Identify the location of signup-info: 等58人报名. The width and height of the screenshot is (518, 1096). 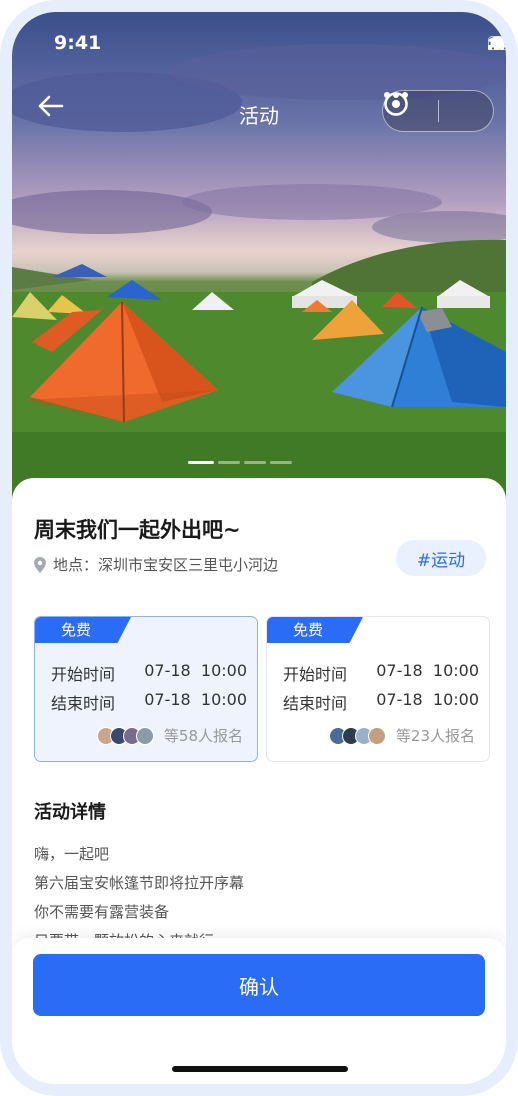
(169, 735).